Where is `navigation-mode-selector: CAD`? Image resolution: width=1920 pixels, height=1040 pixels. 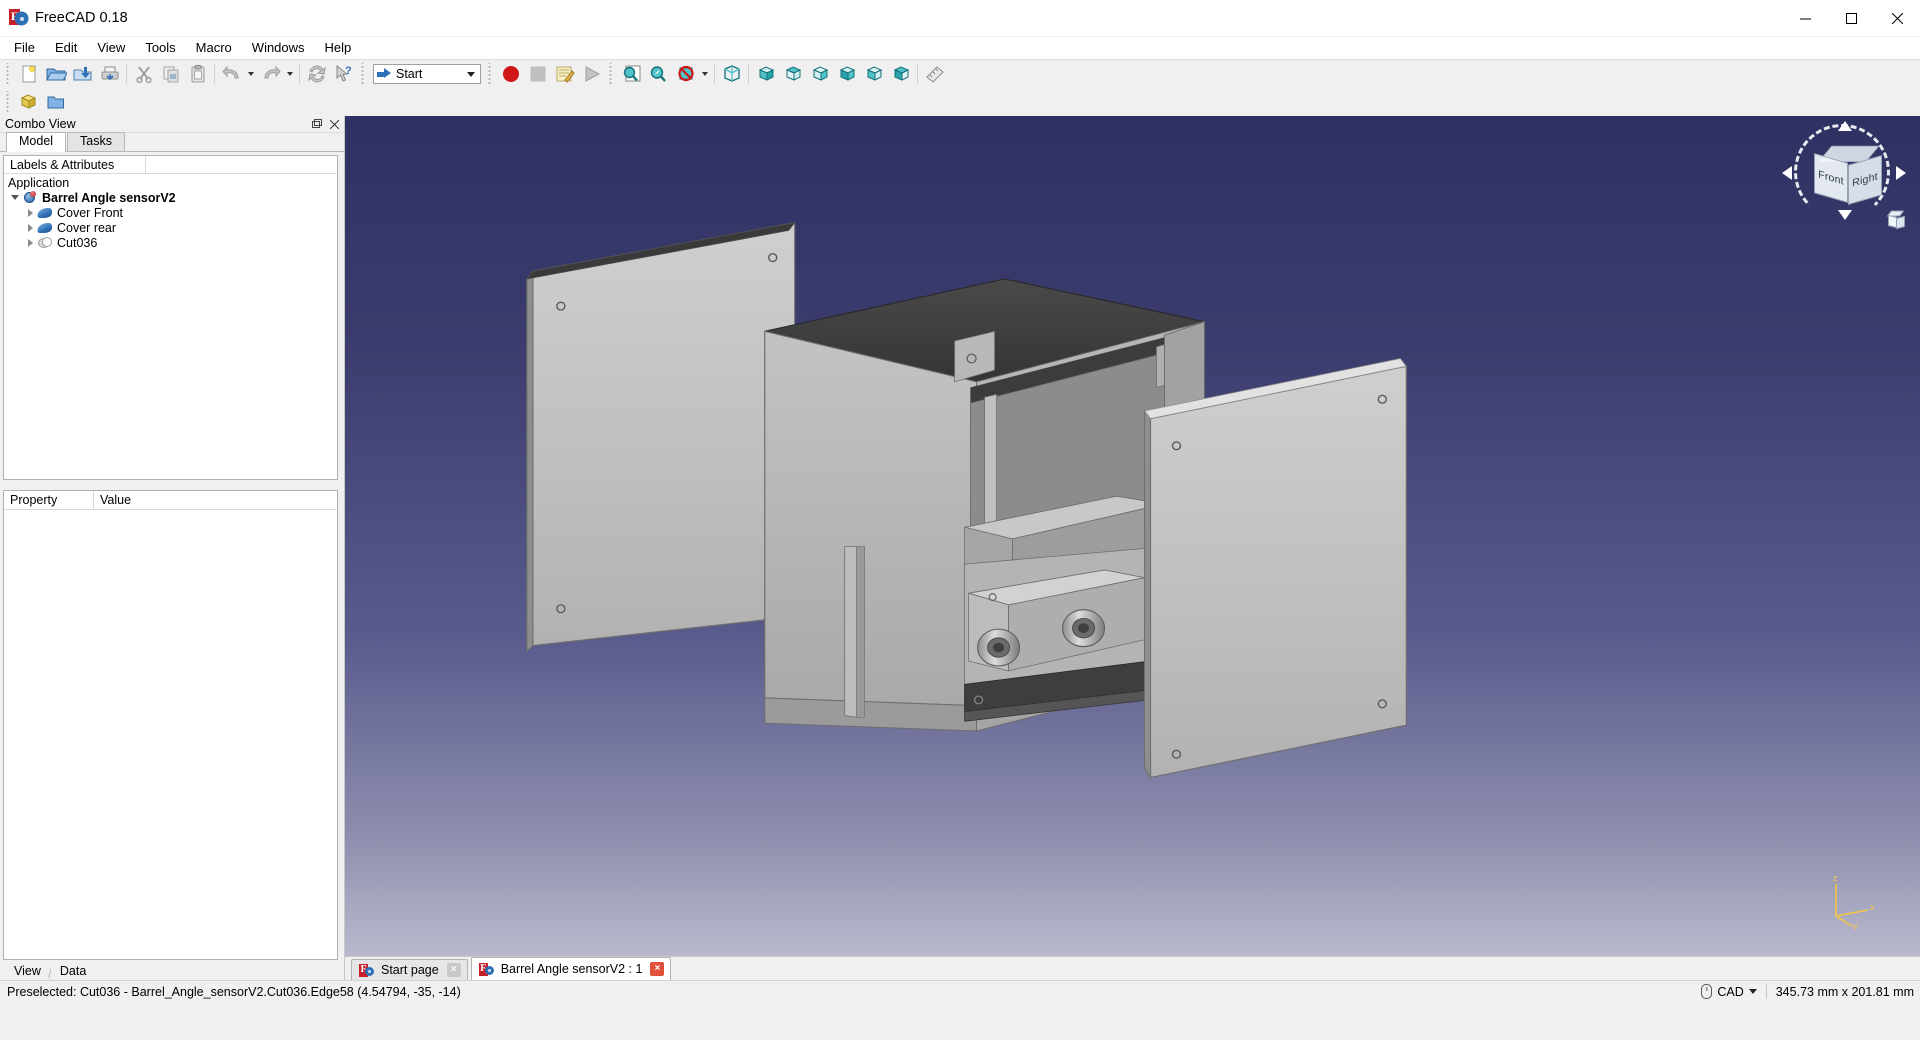 navigation-mode-selector: CAD is located at coordinates (1729, 991).